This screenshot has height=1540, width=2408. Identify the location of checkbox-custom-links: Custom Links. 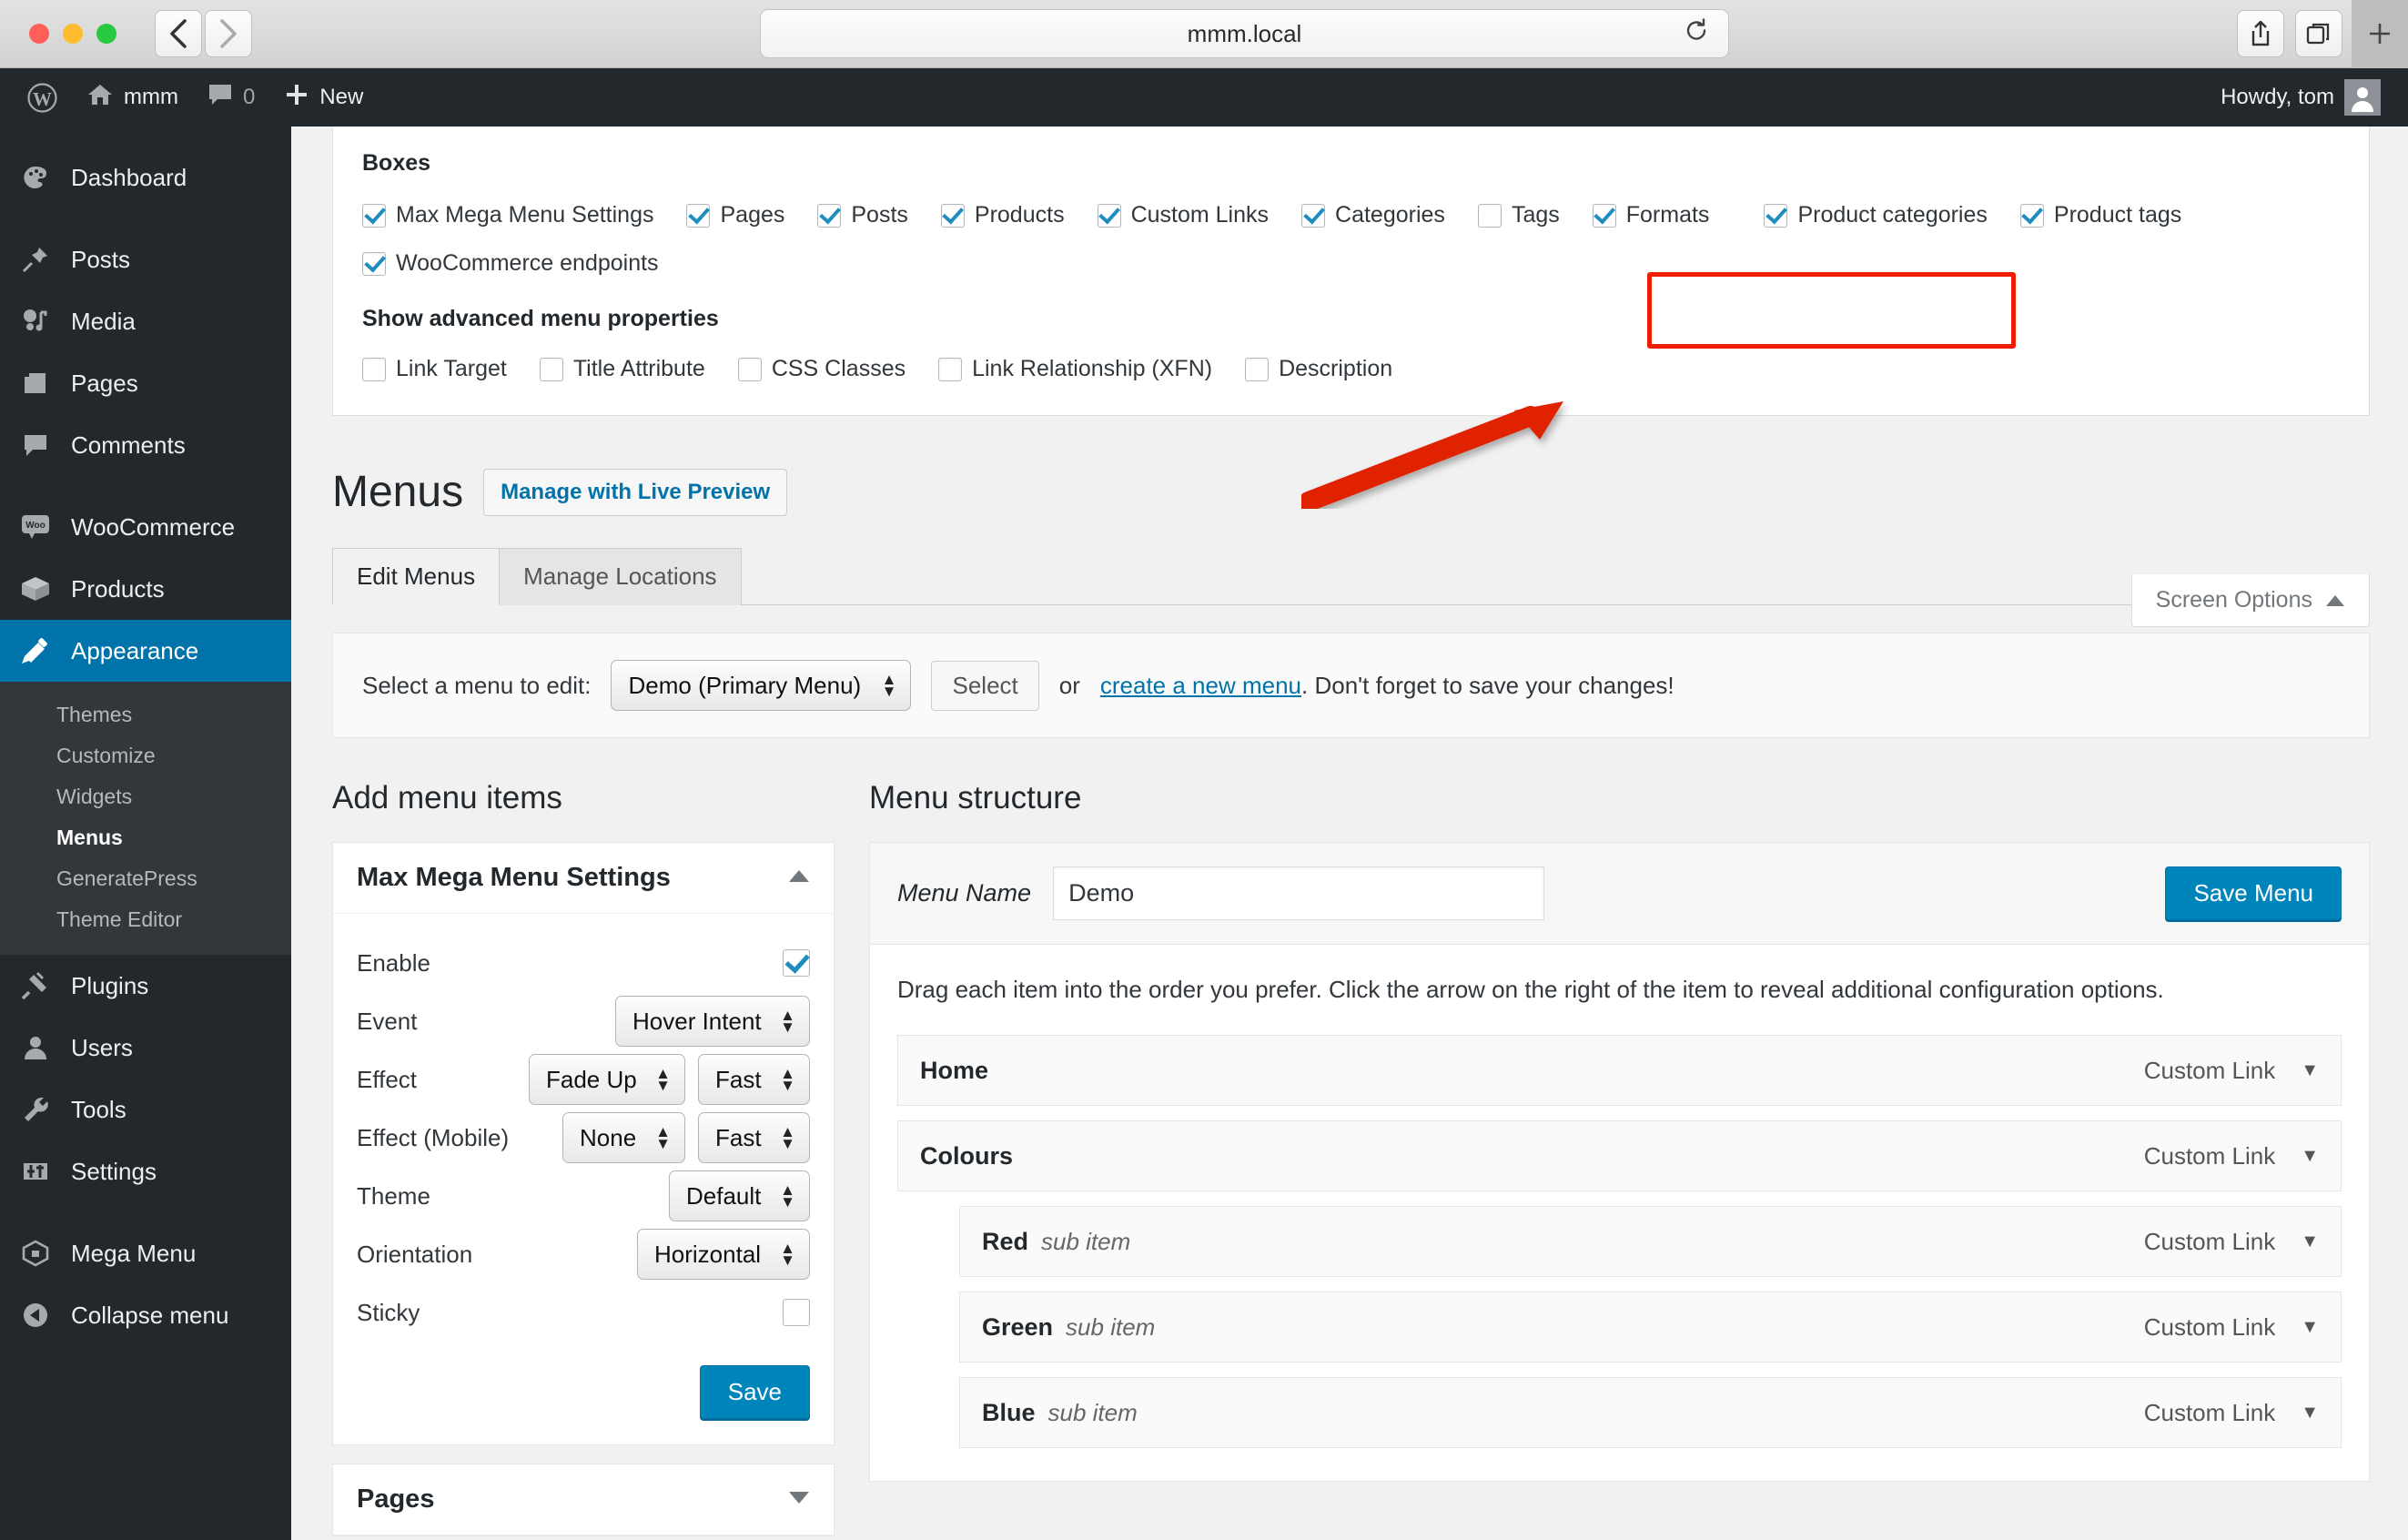
(1183, 215).